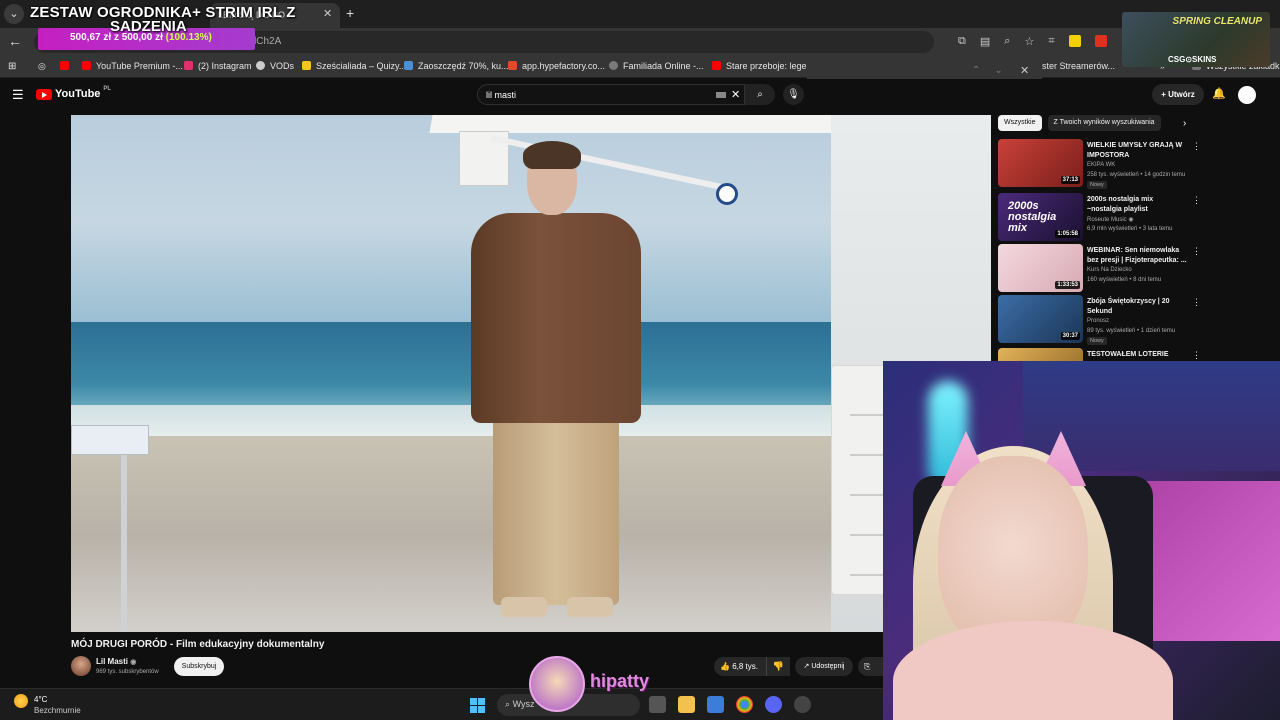 The width and height of the screenshot is (1280, 720). Describe the element at coordinates (18, 95) in the screenshot. I see `hamburger-menu-icon: ☰` at that location.